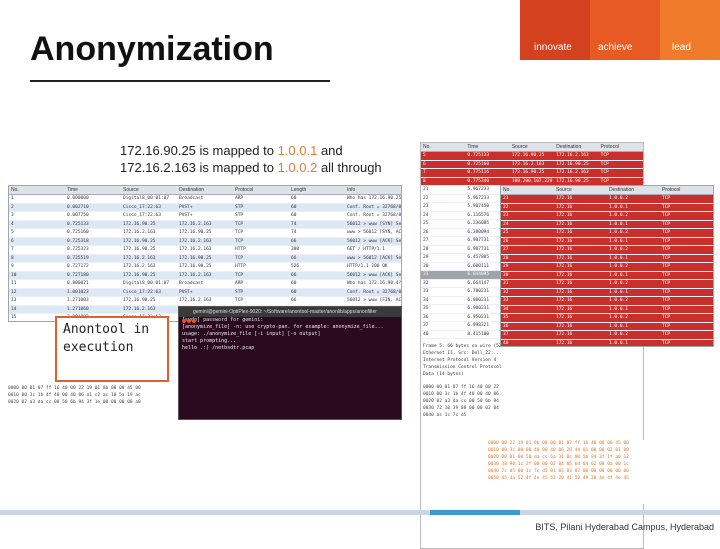 The image size is (720, 549). I want to click on packet-row: 7 0.775116 172.16.90.25 172.16.2.163 TCP, so click(532, 173).